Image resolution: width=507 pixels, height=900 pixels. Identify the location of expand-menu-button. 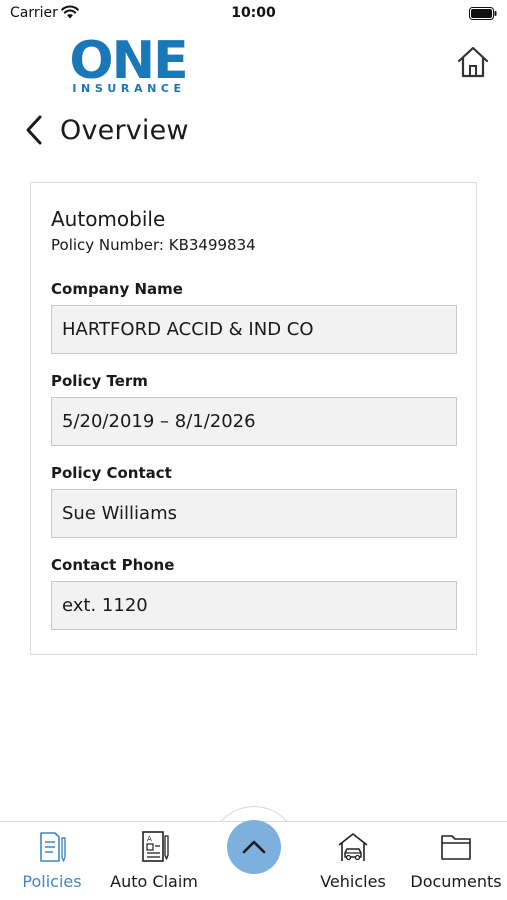
(254, 847).